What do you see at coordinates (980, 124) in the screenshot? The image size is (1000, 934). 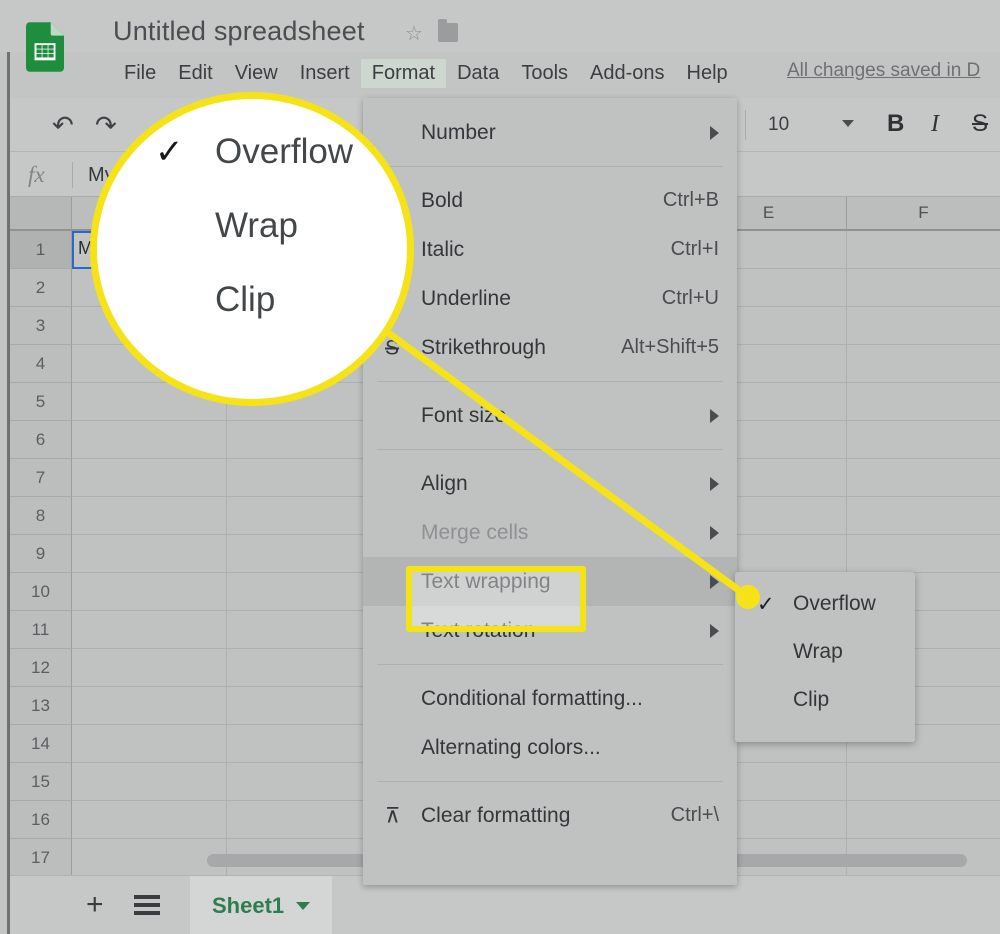 I see `strikethrough-button: S` at bounding box center [980, 124].